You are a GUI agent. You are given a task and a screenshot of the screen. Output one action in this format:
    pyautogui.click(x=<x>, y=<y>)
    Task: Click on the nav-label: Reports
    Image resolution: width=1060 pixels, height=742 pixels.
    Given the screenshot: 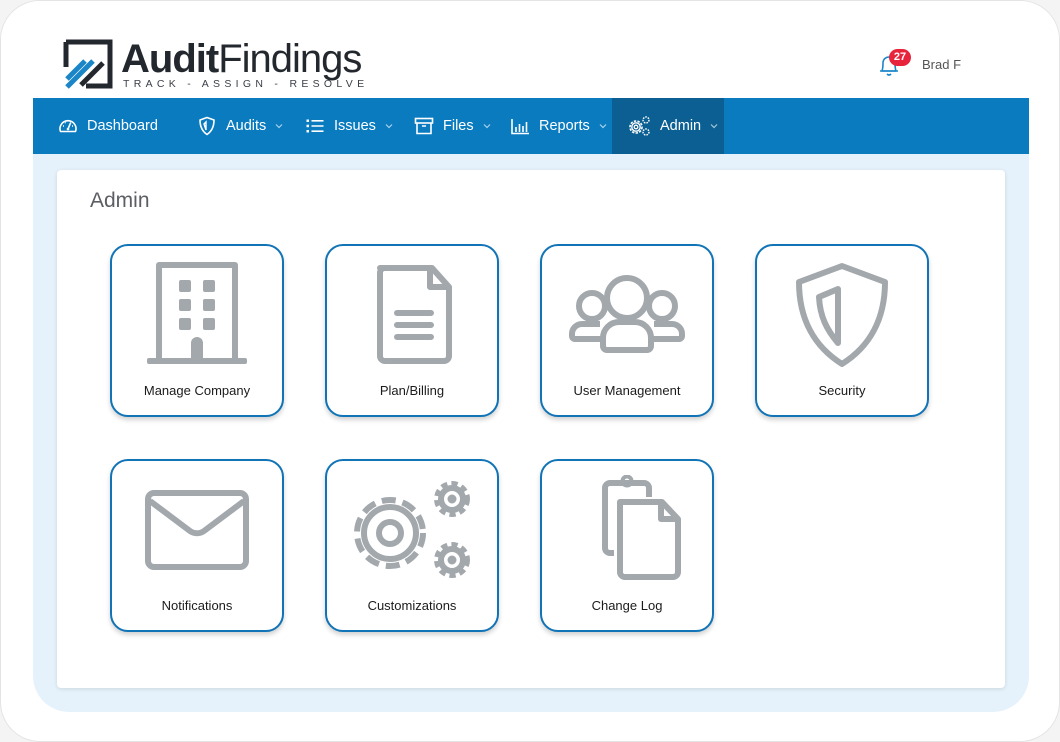 What is the action you would take?
    pyautogui.click(x=564, y=126)
    